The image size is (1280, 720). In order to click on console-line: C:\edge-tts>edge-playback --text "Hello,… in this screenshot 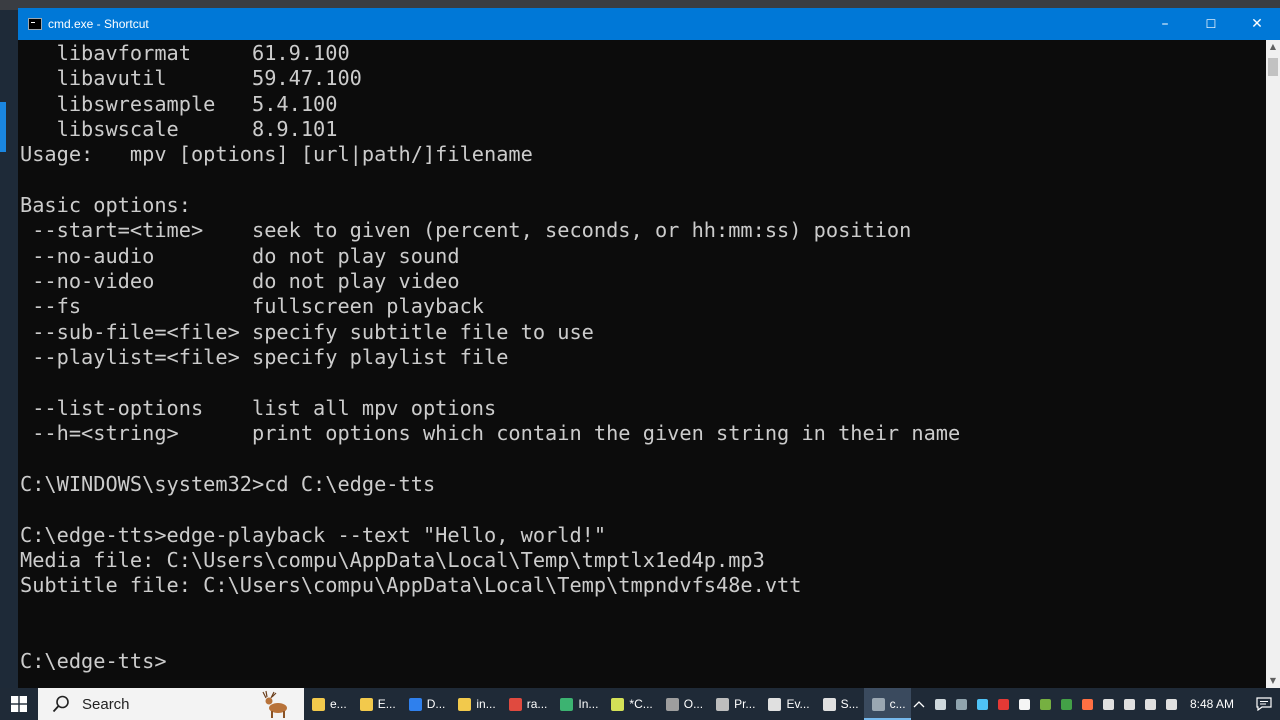, I will do `click(313, 534)`.